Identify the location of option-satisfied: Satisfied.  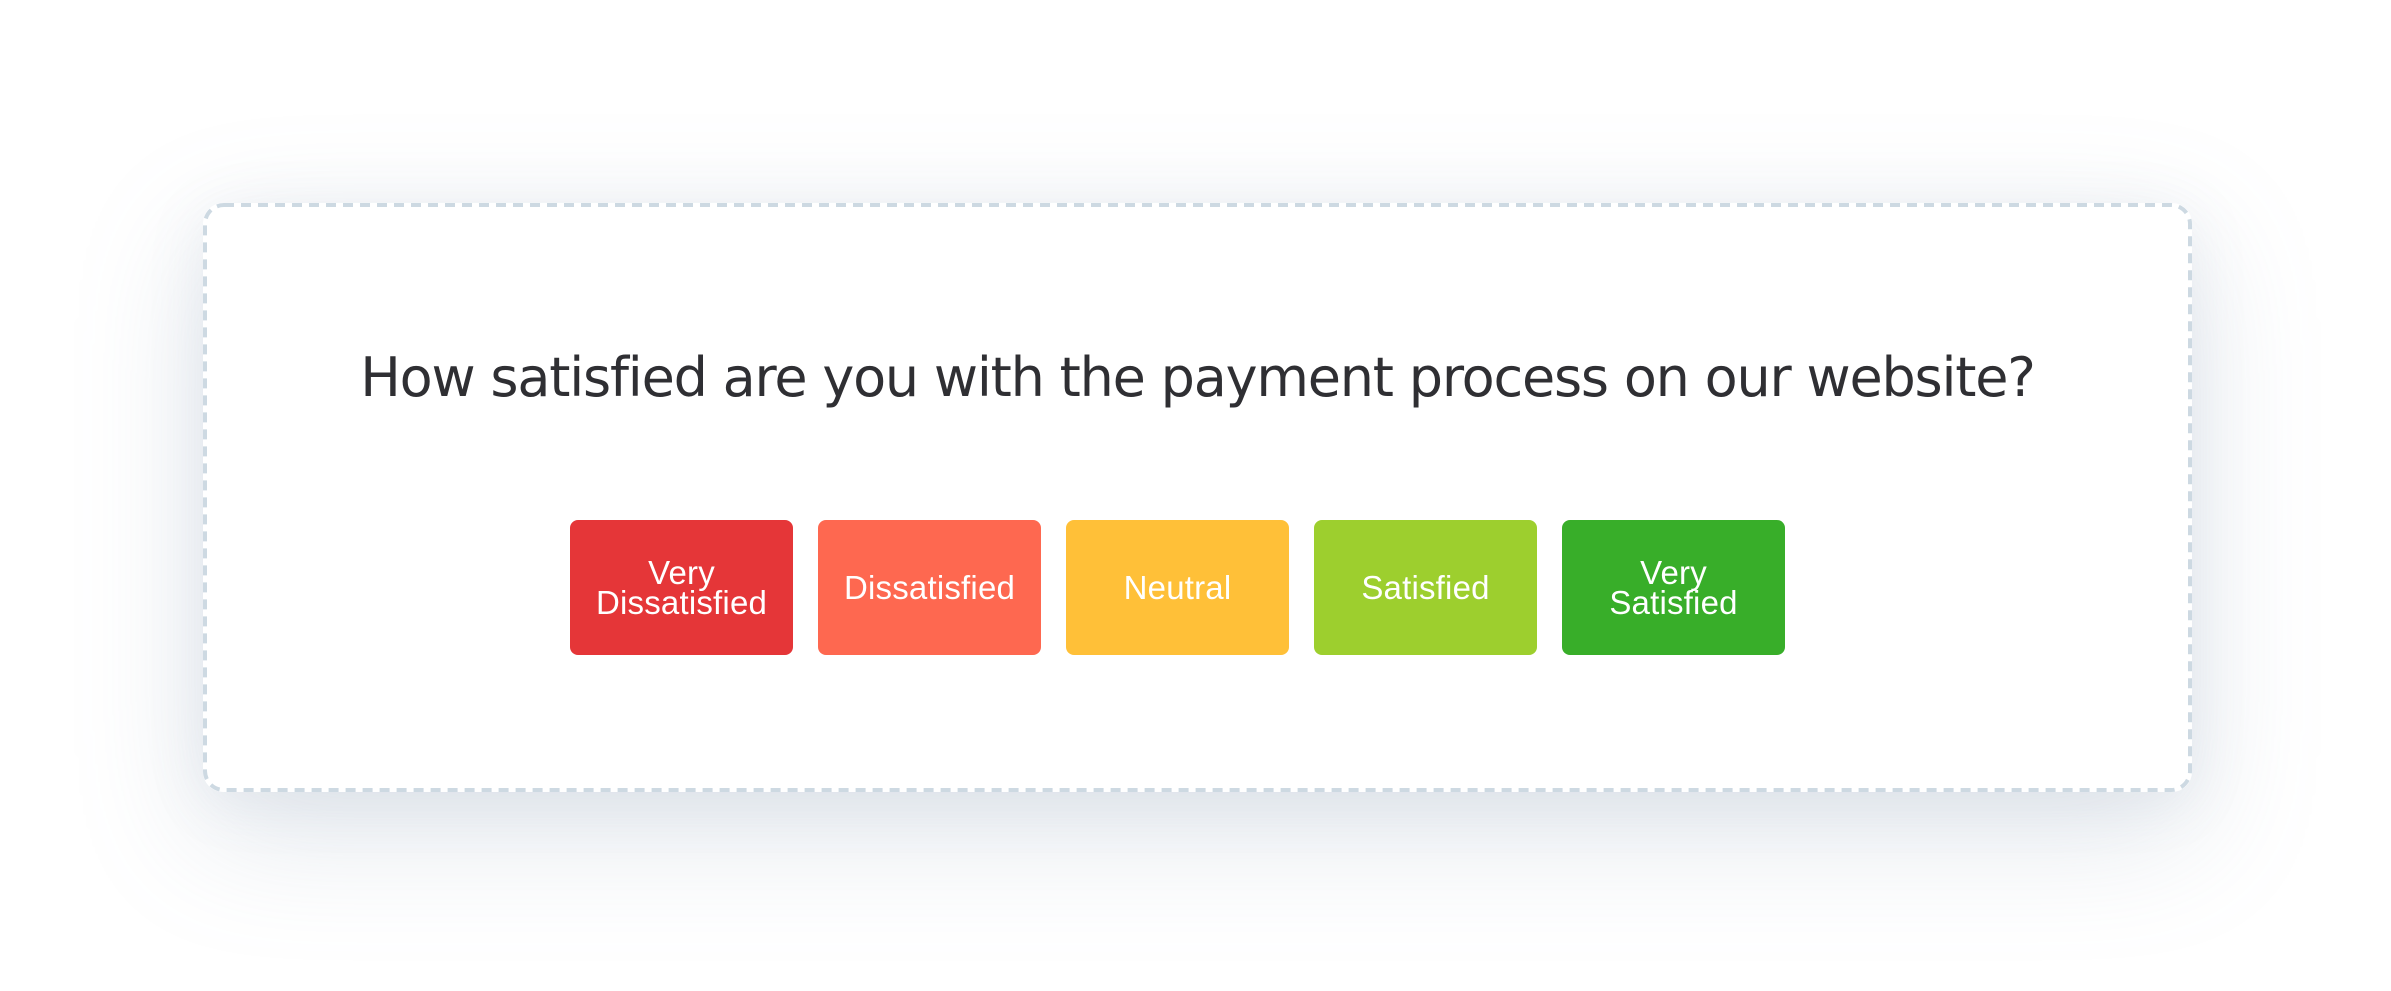
(1425, 587).